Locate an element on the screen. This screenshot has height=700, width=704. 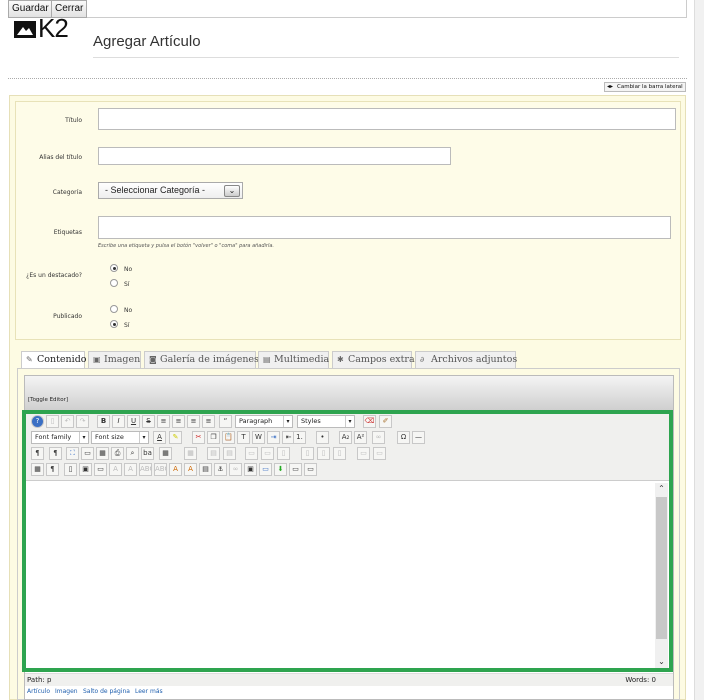
toggle-sidebar-button: ◂▸ Cambiar la barra lateral is located at coordinates (645, 87).